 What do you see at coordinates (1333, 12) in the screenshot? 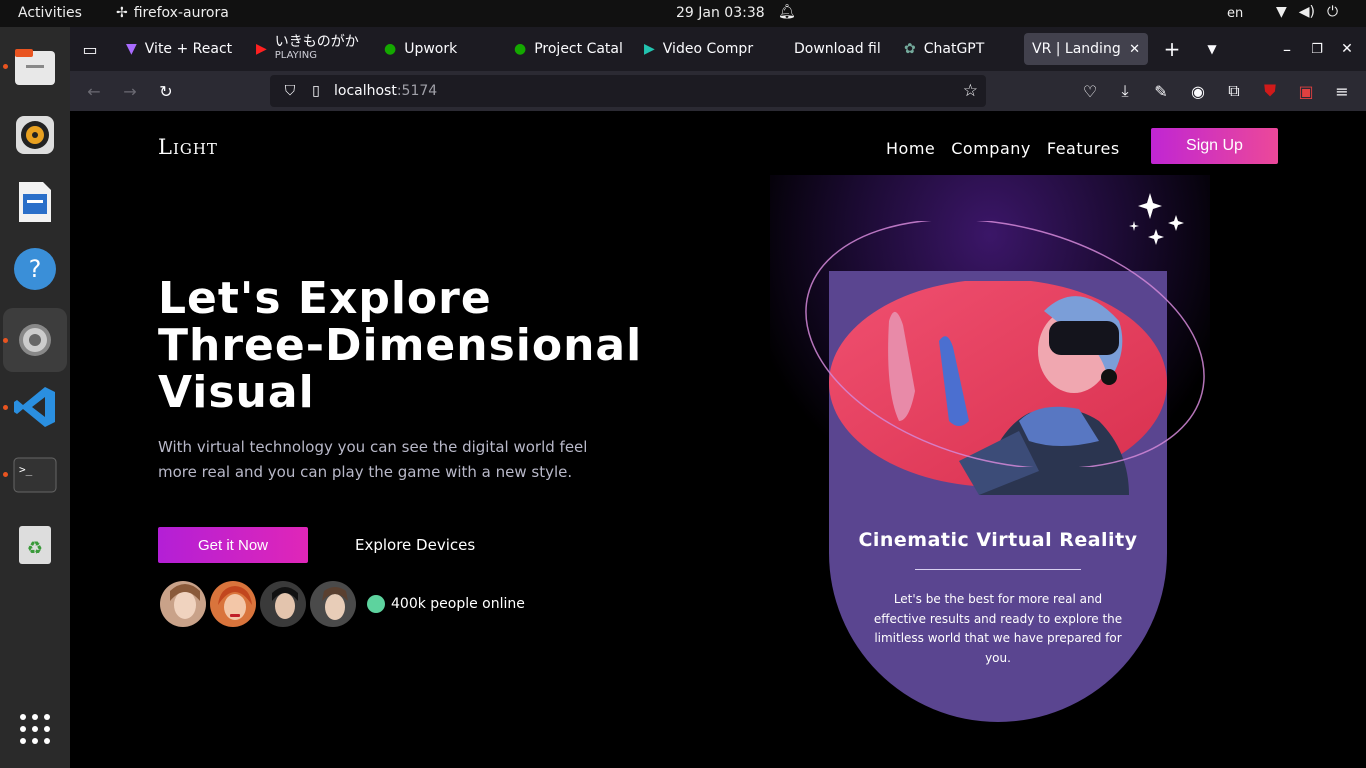
I see `power-icon: ⏻` at bounding box center [1333, 12].